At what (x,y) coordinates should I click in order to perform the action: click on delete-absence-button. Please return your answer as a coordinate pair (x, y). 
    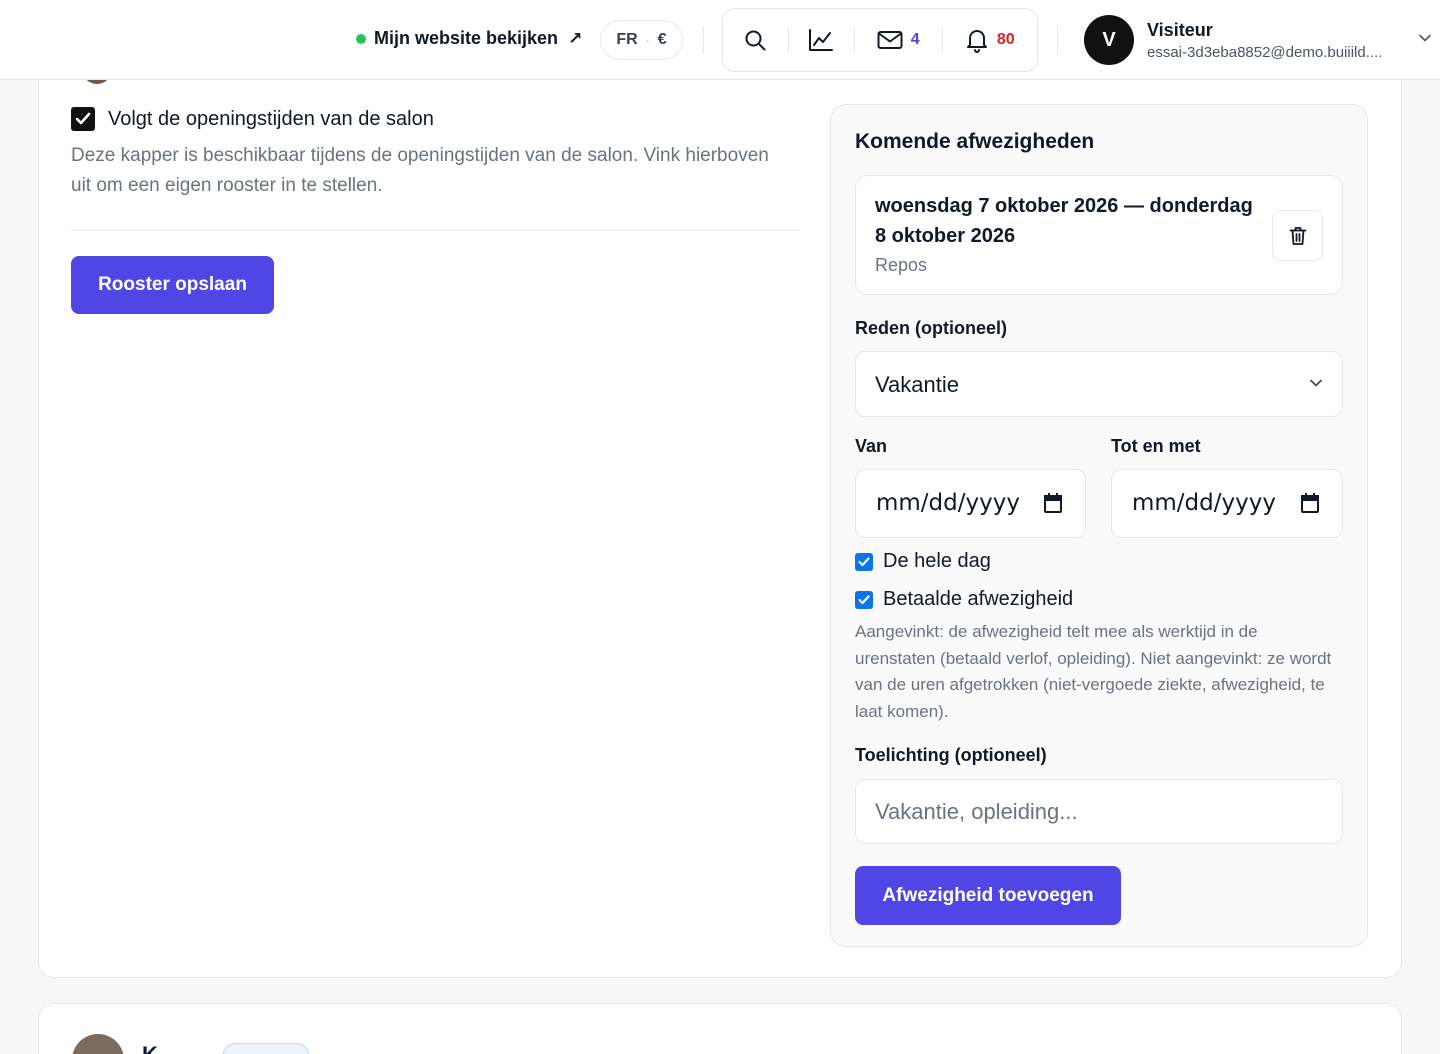
    Looking at the image, I should click on (1297, 235).